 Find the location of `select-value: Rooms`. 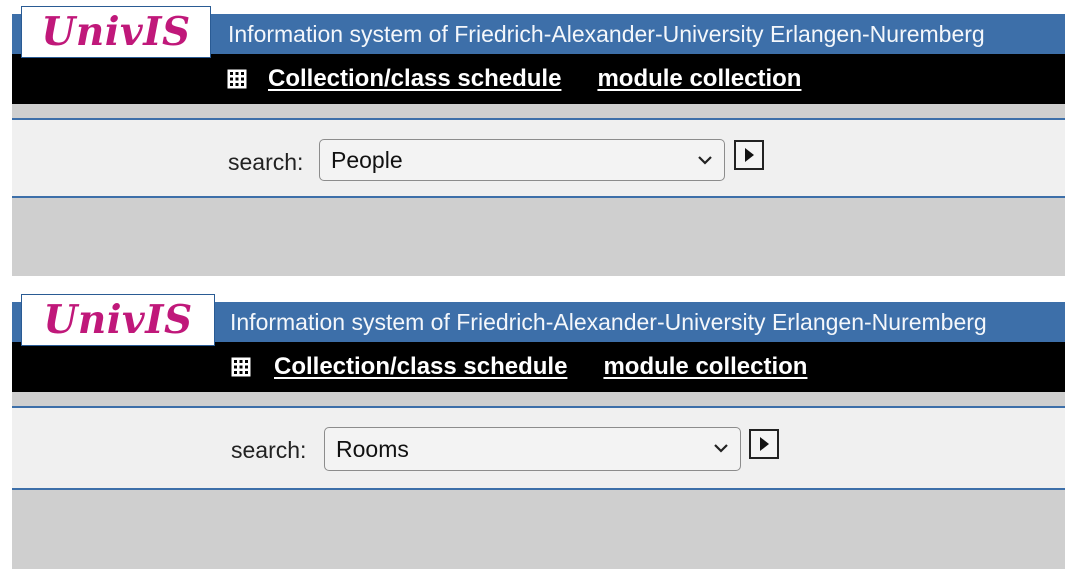

select-value: Rooms is located at coordinates (372, 448).